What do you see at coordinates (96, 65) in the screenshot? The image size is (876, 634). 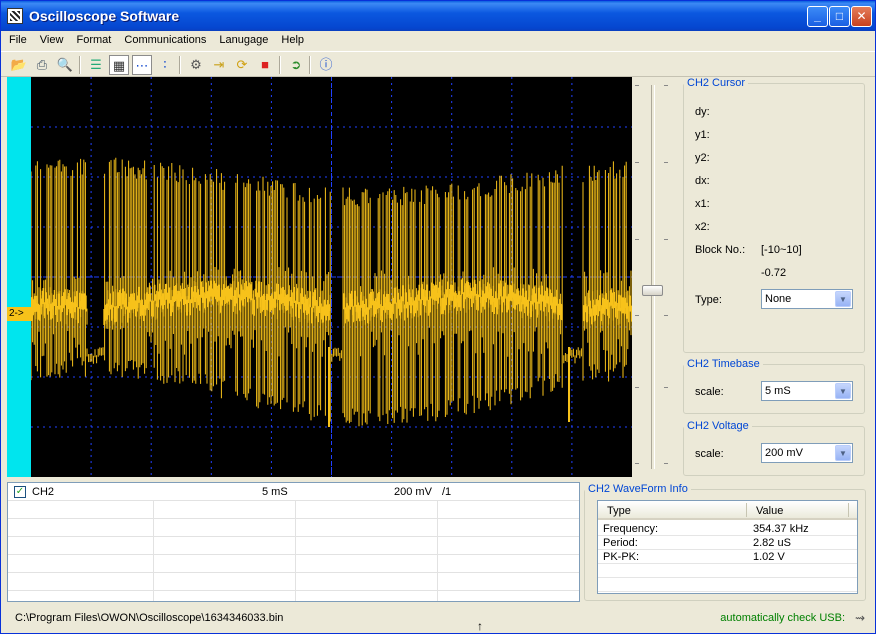 I see `list-view-icon: ☰` at bounding box center [96, 65].